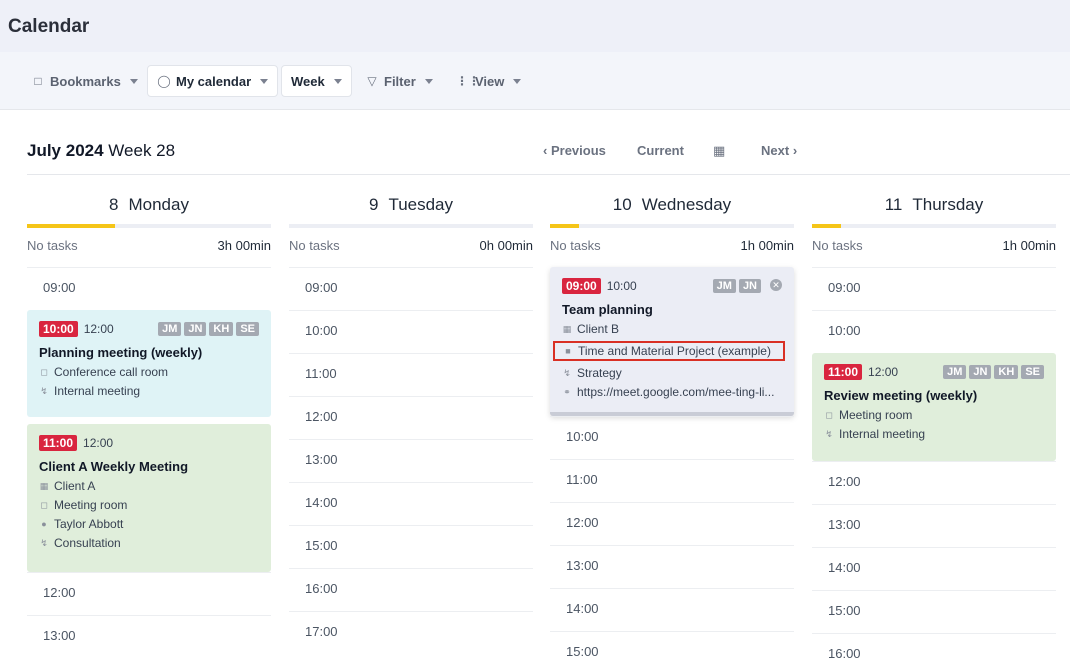 The width and height of the screenshot is (1070, 669). What do you see at coordinates (844, 653) in the screenshot?
I see `slot-time: 16:00` at bounding box center [844, 653].